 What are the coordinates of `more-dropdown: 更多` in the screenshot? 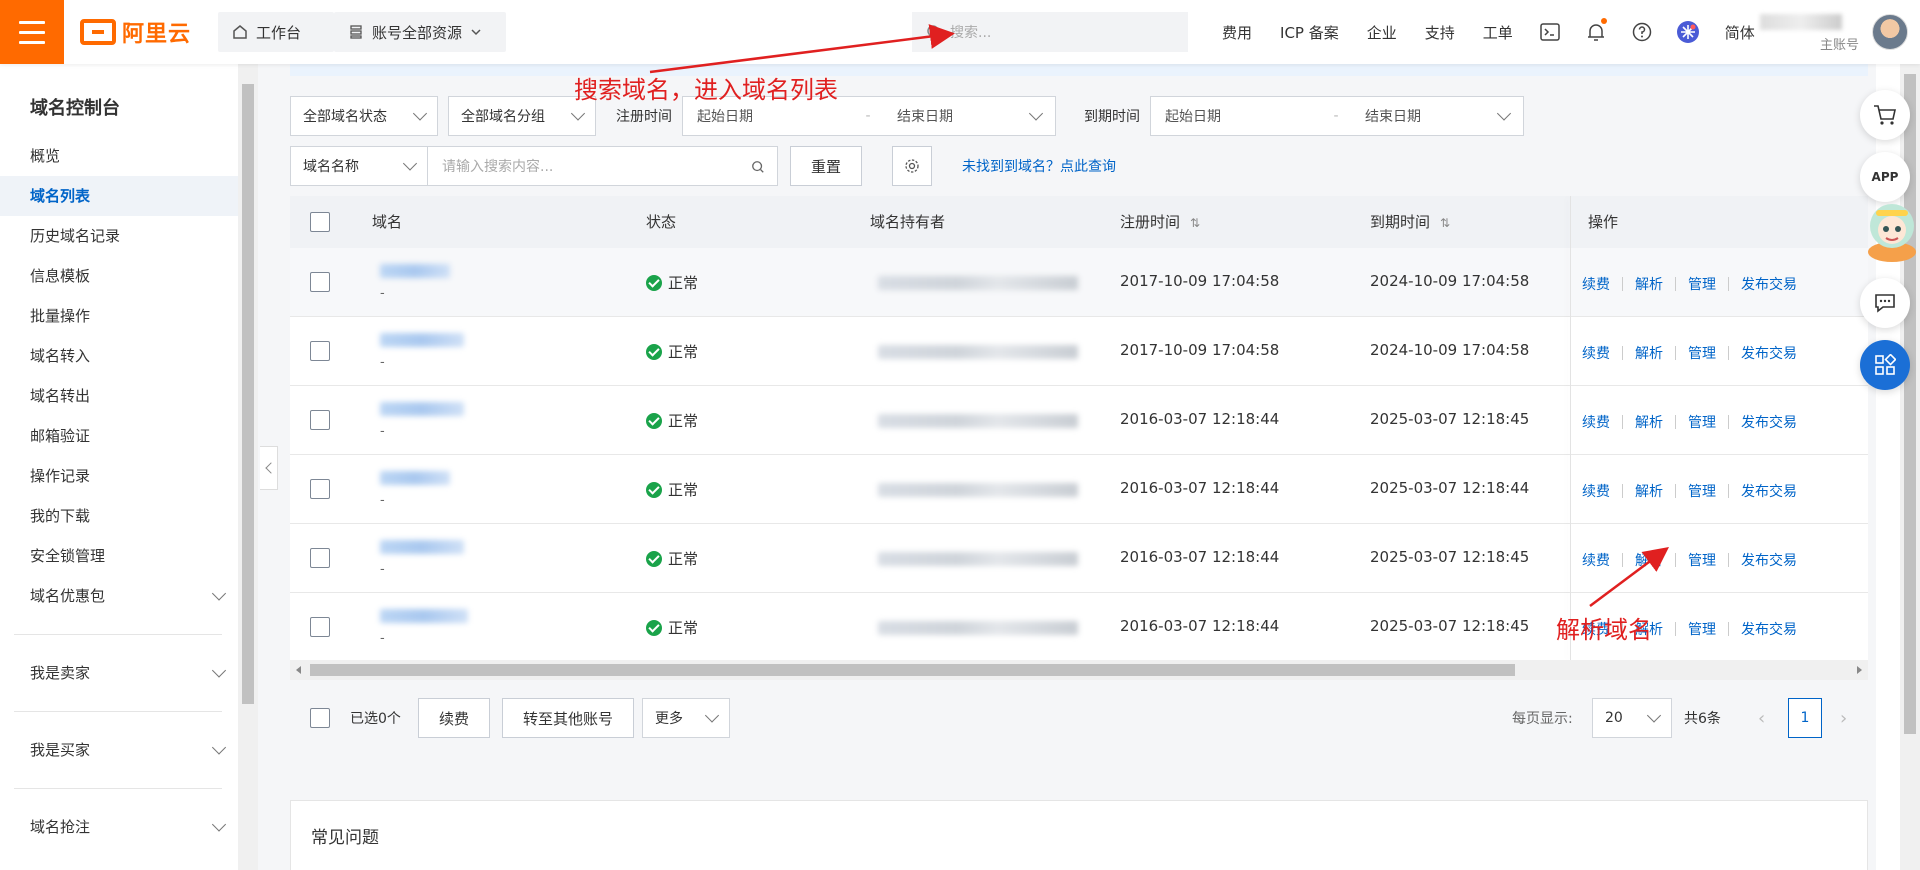 It's located at (686, 718).